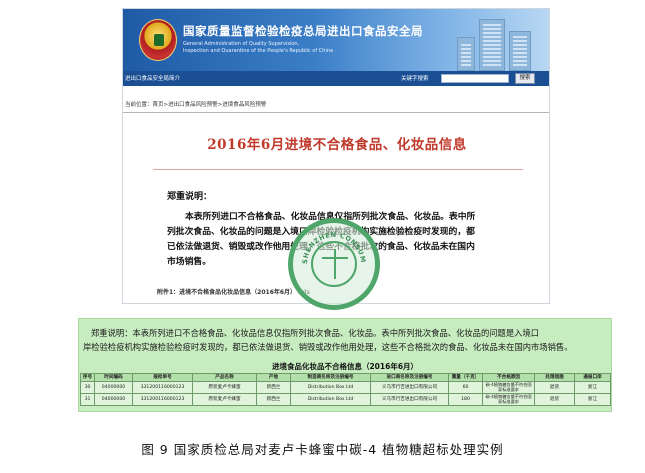 The width and height of the screenshot is (645, 473). I want to click on table-title: 进境食品化妆品不合格信息（2016年6月）, so click(345, 366).